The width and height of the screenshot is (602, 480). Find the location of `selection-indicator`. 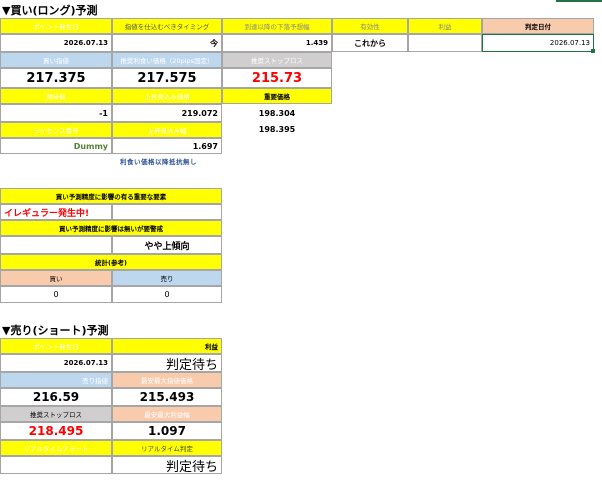

selection-indicator is located at coordinates (579, 1).